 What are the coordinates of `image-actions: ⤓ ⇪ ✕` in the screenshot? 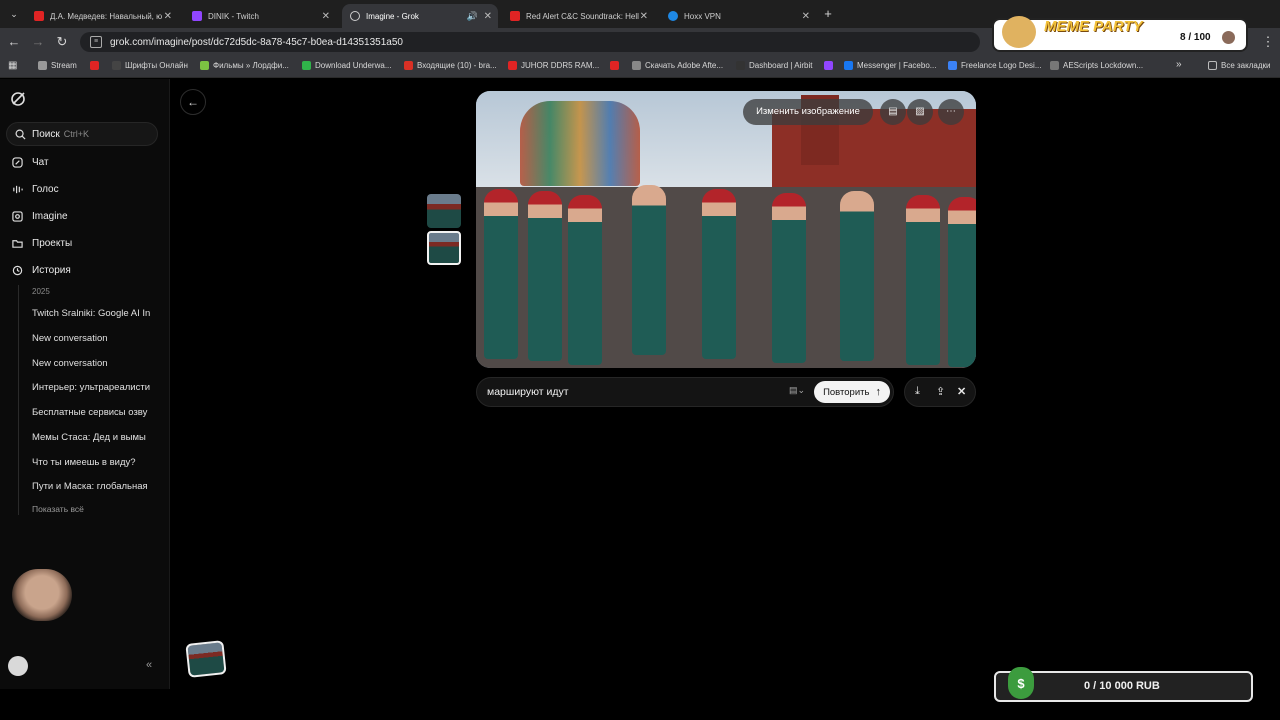 It's located at (940, 392).